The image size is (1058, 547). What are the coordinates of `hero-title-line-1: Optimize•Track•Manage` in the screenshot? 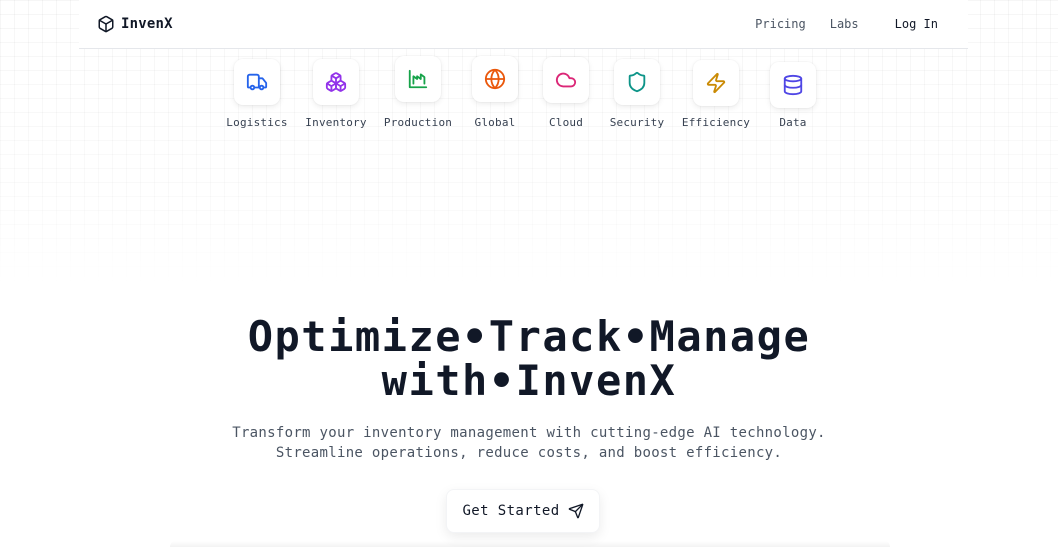 It's located at (529, 336).